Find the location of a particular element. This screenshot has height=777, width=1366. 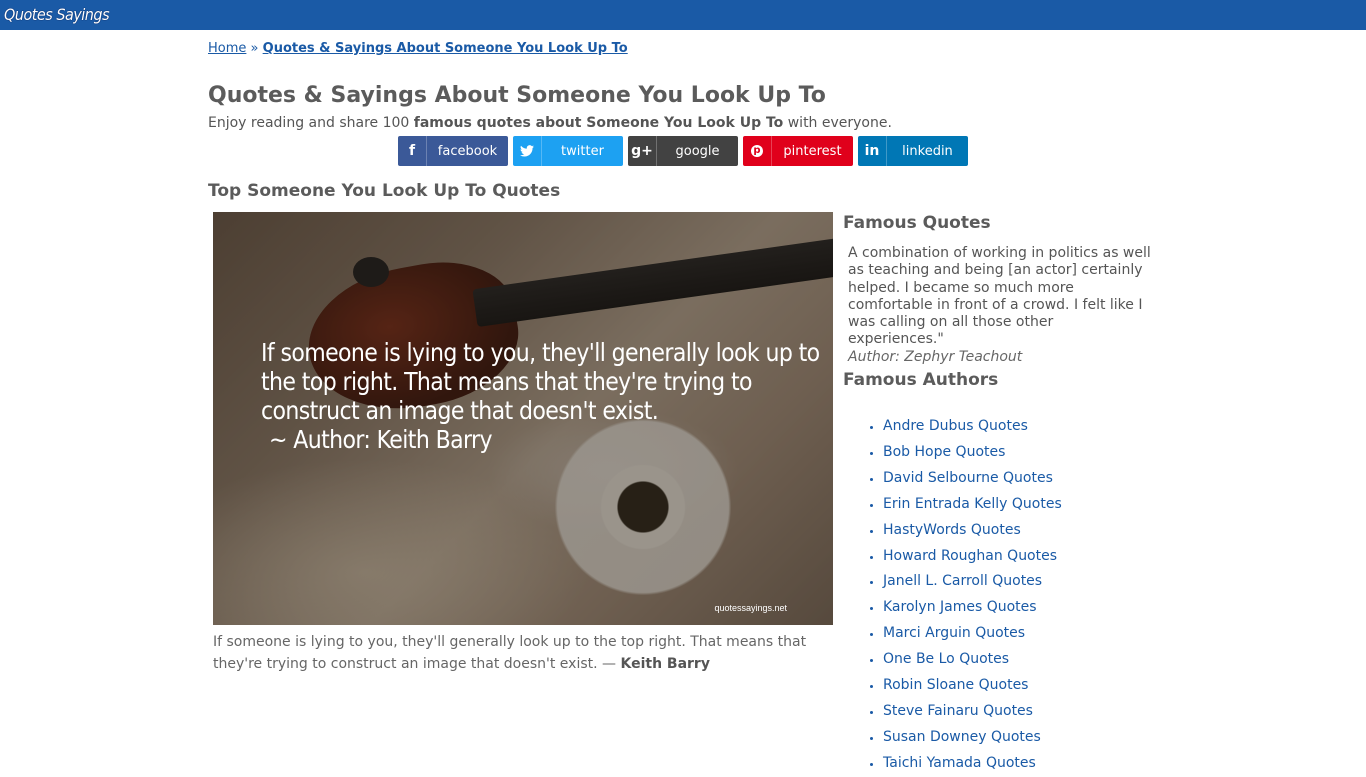

author-list-item: Andre Dubus Quotes is located at coordinates (1020, 427).